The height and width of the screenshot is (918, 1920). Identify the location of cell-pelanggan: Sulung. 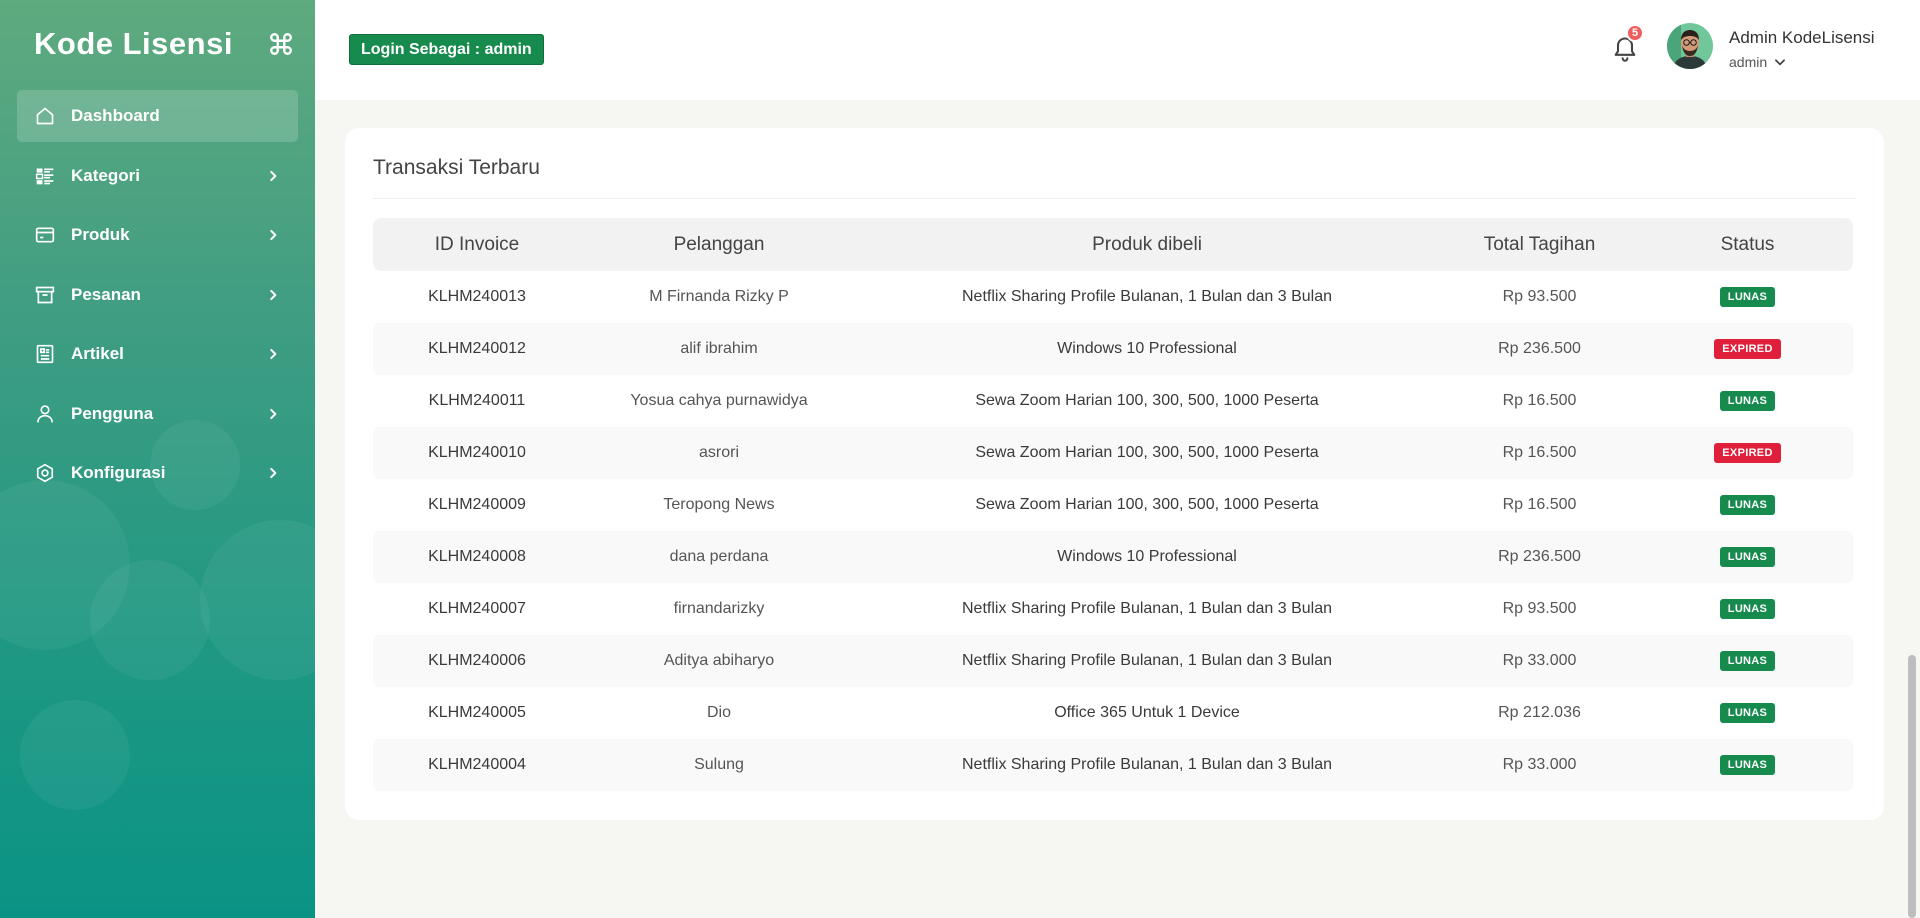
(719, 764).